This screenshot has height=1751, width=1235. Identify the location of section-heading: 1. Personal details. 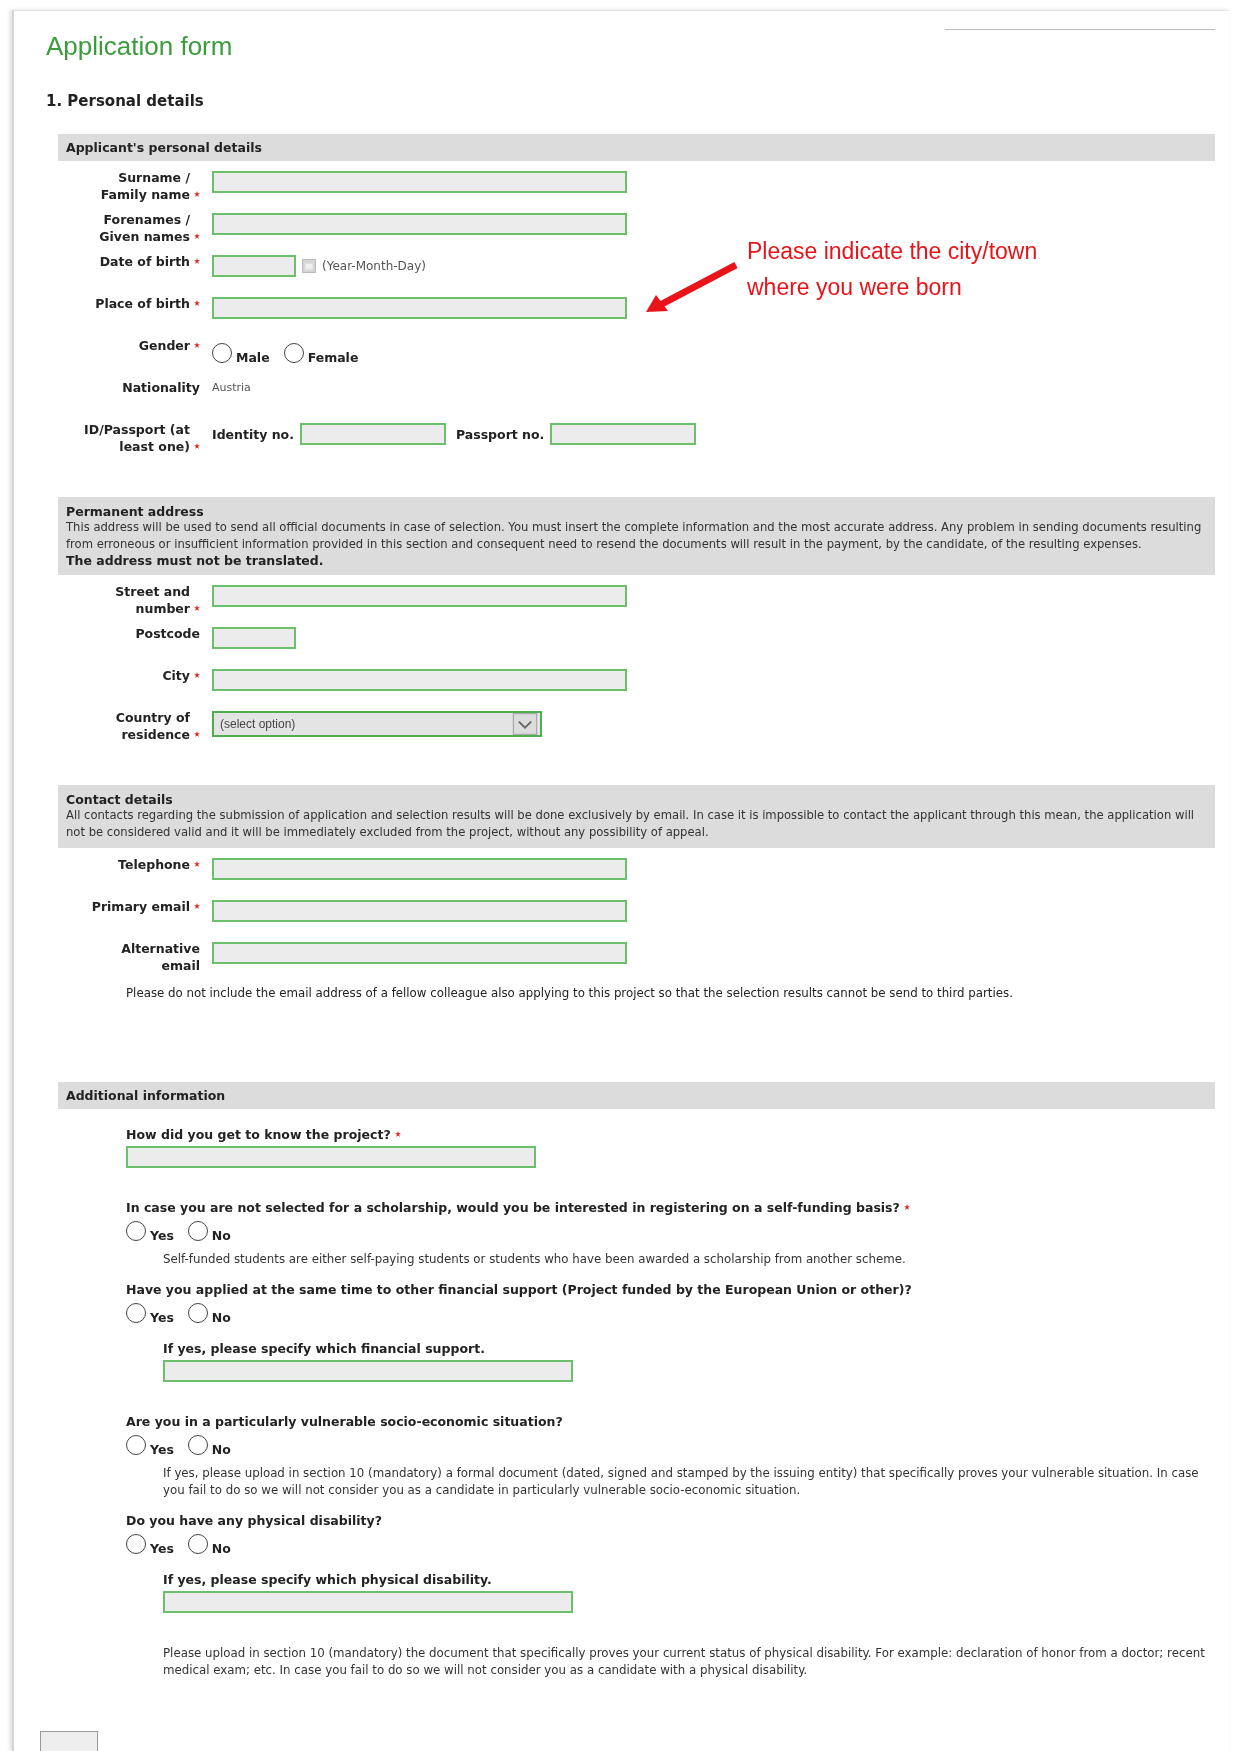
(125, 101).